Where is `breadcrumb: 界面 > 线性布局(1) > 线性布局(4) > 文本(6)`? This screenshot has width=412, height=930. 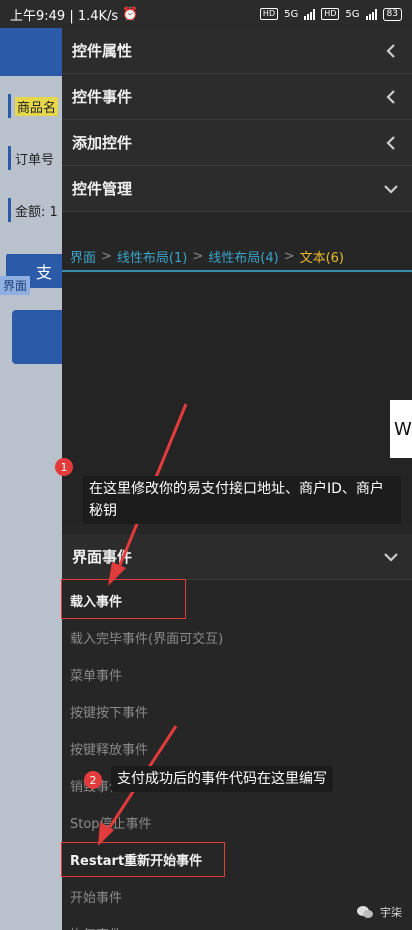
breadcrumb: 界面 > 线性布局(1) > 线性布局(4) > 文本(6) is located at coordinates (237, 257).